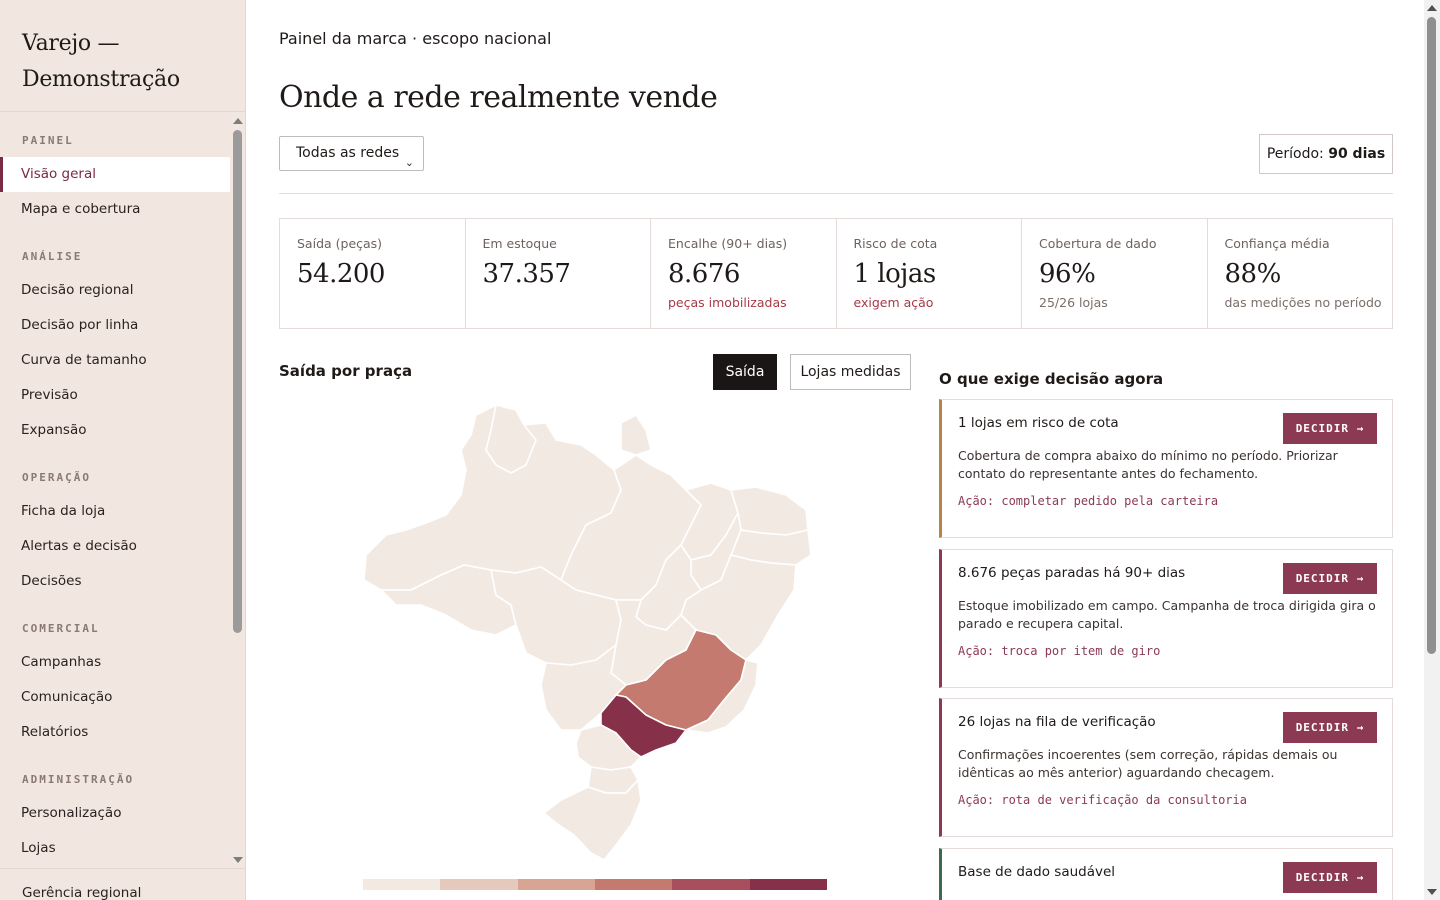  What do you see at coordinates (895, 243) in the screenshot?
I see `kpi-label: Risco de cota` at bounding box center [895, 243].